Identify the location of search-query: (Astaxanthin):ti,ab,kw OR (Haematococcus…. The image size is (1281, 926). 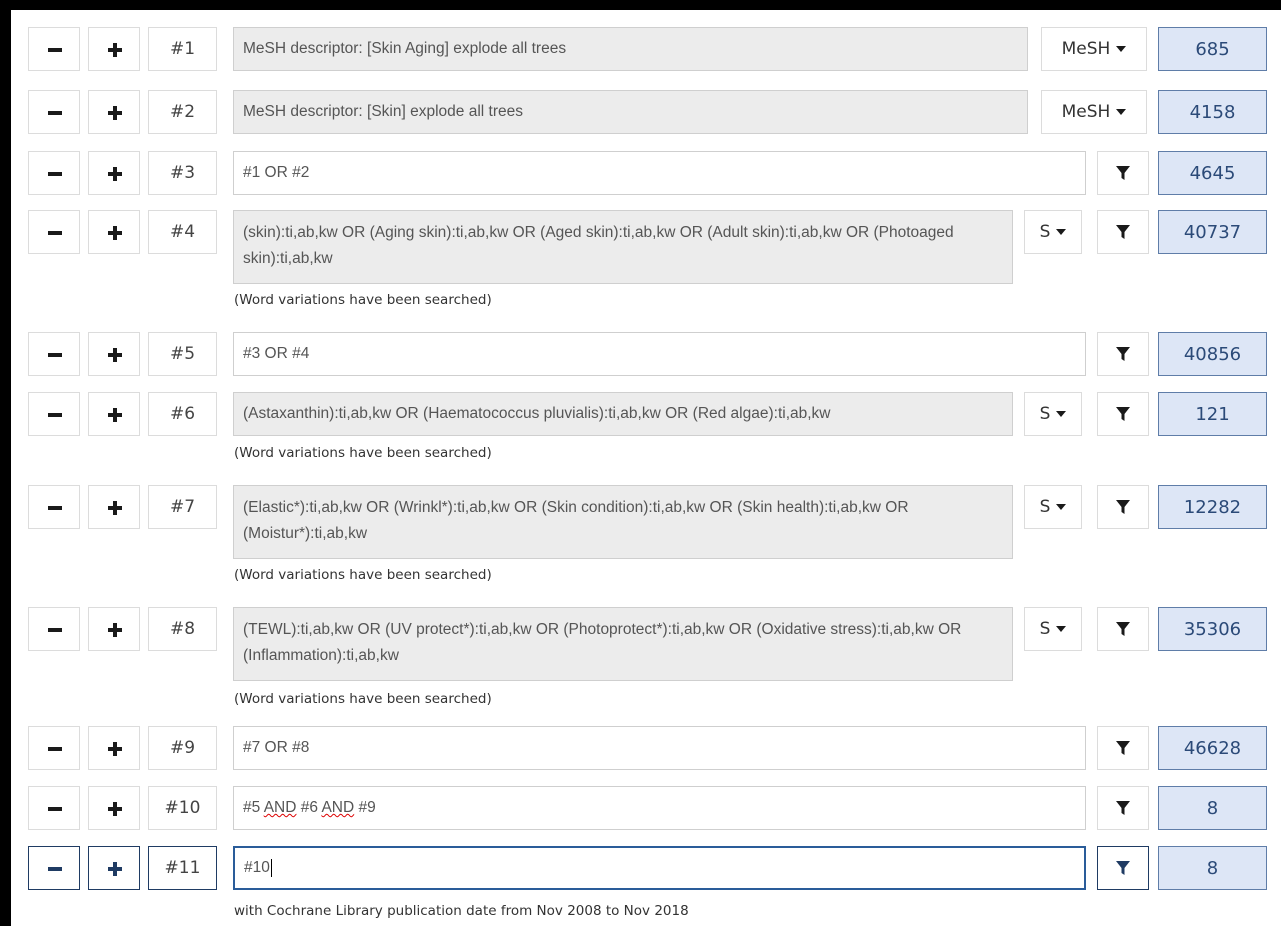
(623, 414).